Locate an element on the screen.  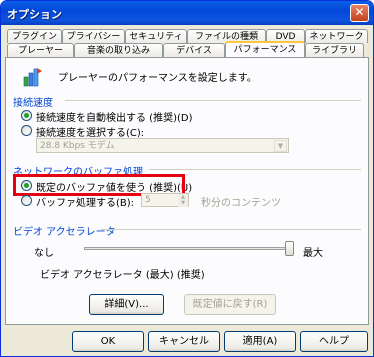
tab-devices: デバイス is located at coordinates (194, 50).